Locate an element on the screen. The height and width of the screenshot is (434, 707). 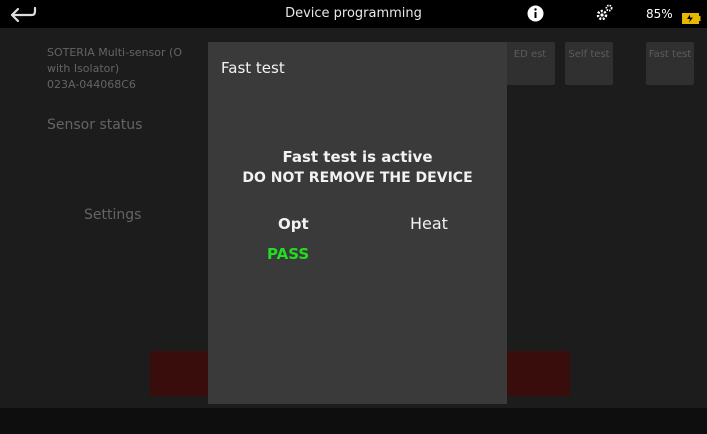
dialog-title: Fast test is located at coordinates (253, 68).